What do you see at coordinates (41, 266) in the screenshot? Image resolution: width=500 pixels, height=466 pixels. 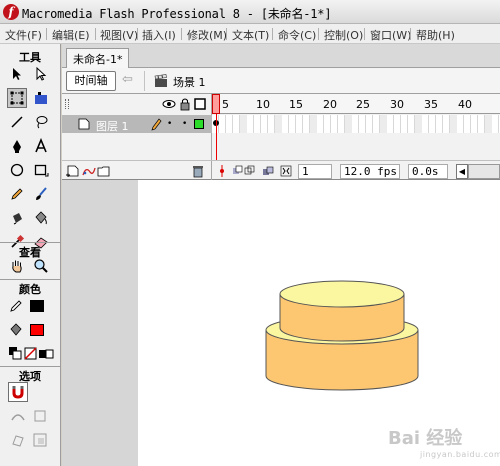 I see `zoom-tool` at bounding box center [41, 266].